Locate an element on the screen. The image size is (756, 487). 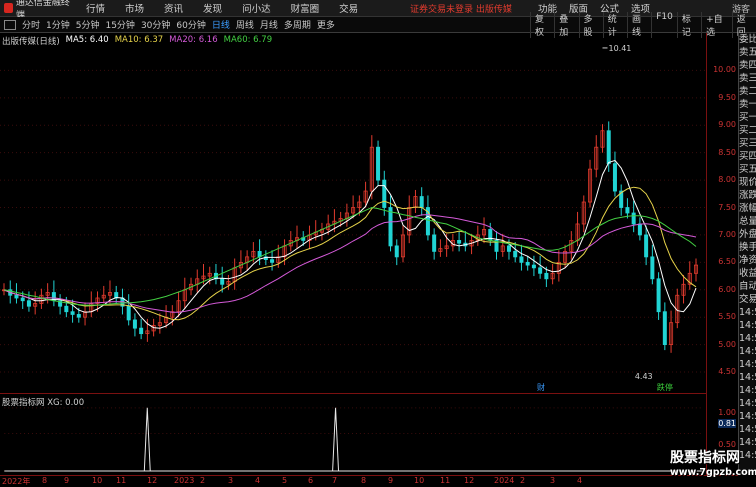
price-axis-tick: 5.00 is located at coordinates (727, 344).